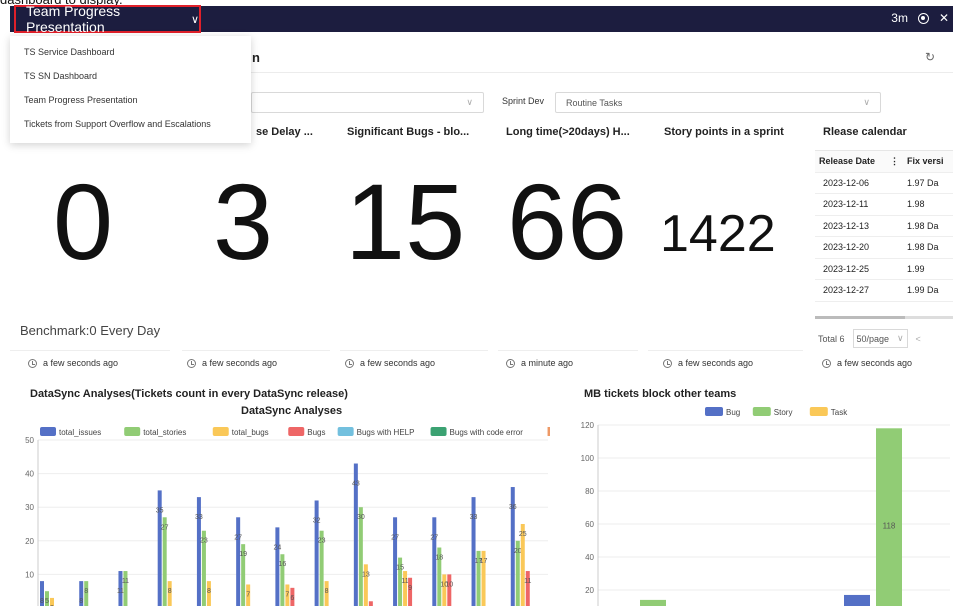 Image resolution: width=953 pixels, height=606 pixels. What do you see at coordinates (884, 205) in the screenshot?
I see `table-row: 2023-12-11 1.98` at bounding box center [884, 205].